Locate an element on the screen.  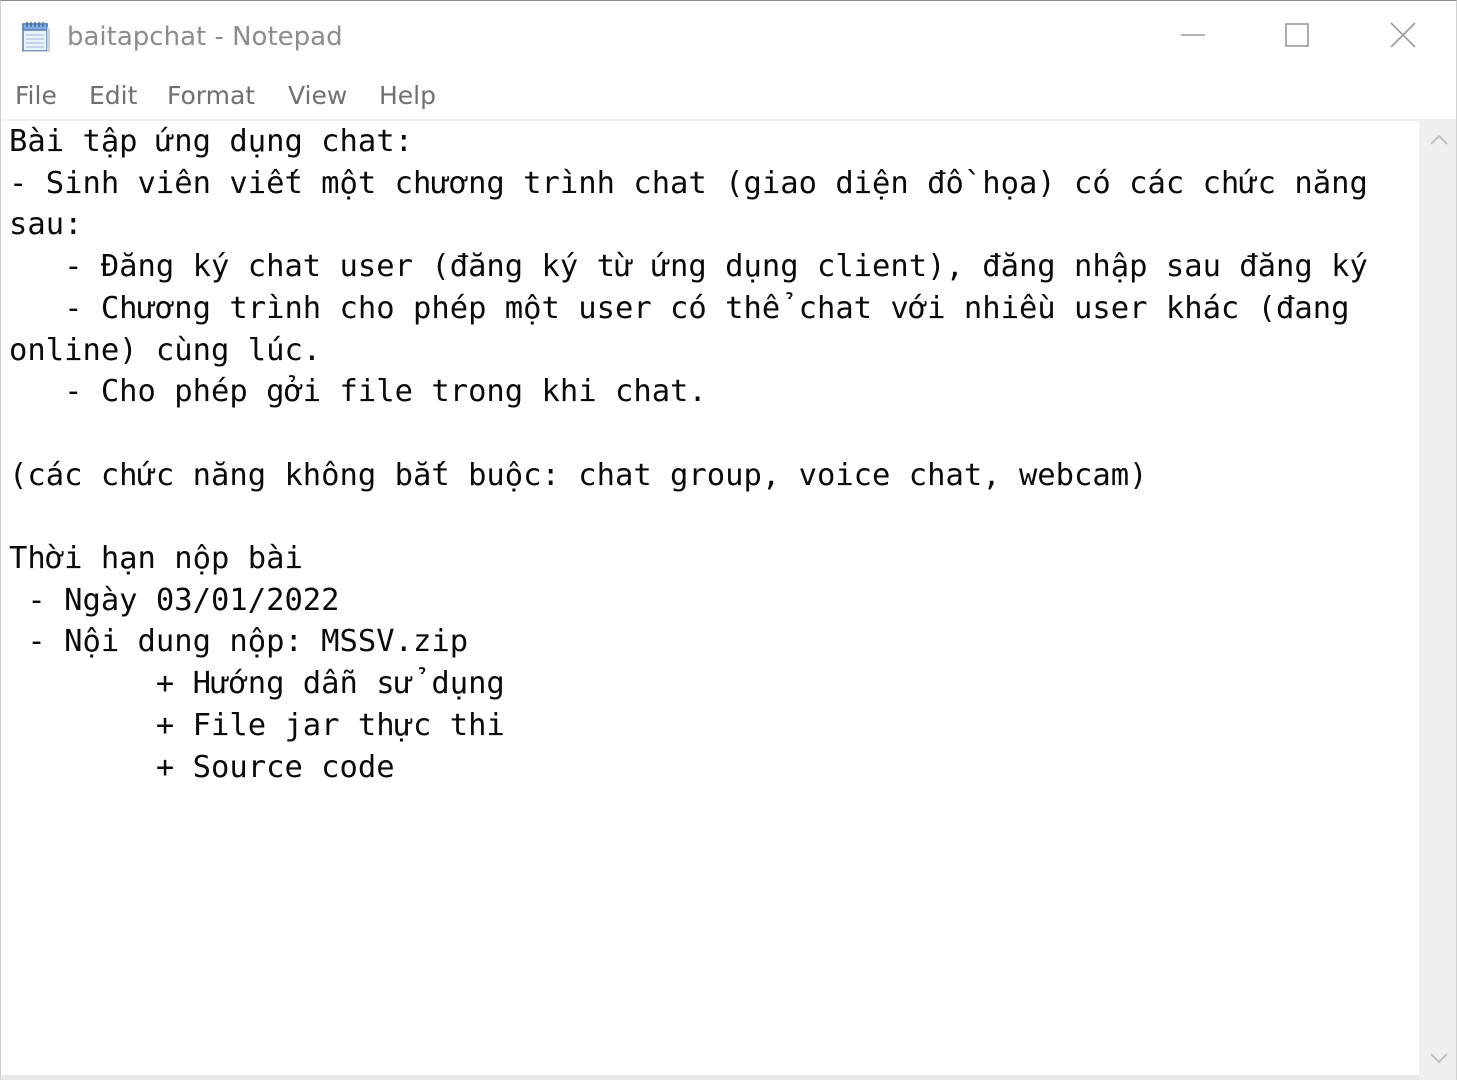
notepad-icon is located at coordinates (36, 36).